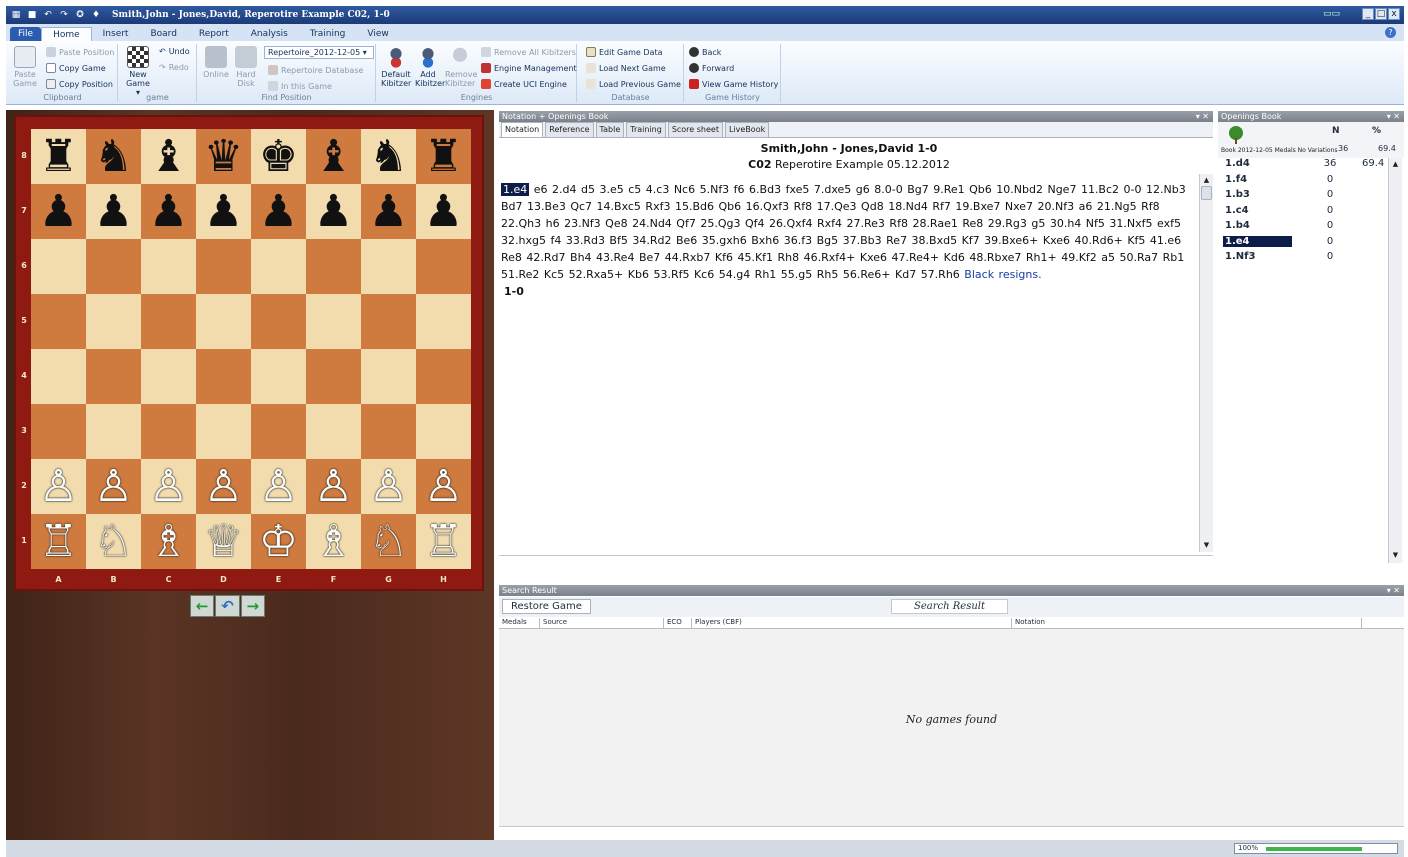 This screenshot has height=857, width=1408. I want to click on add-kibitzer-button: Add Kibitzer, so click(430, 67).